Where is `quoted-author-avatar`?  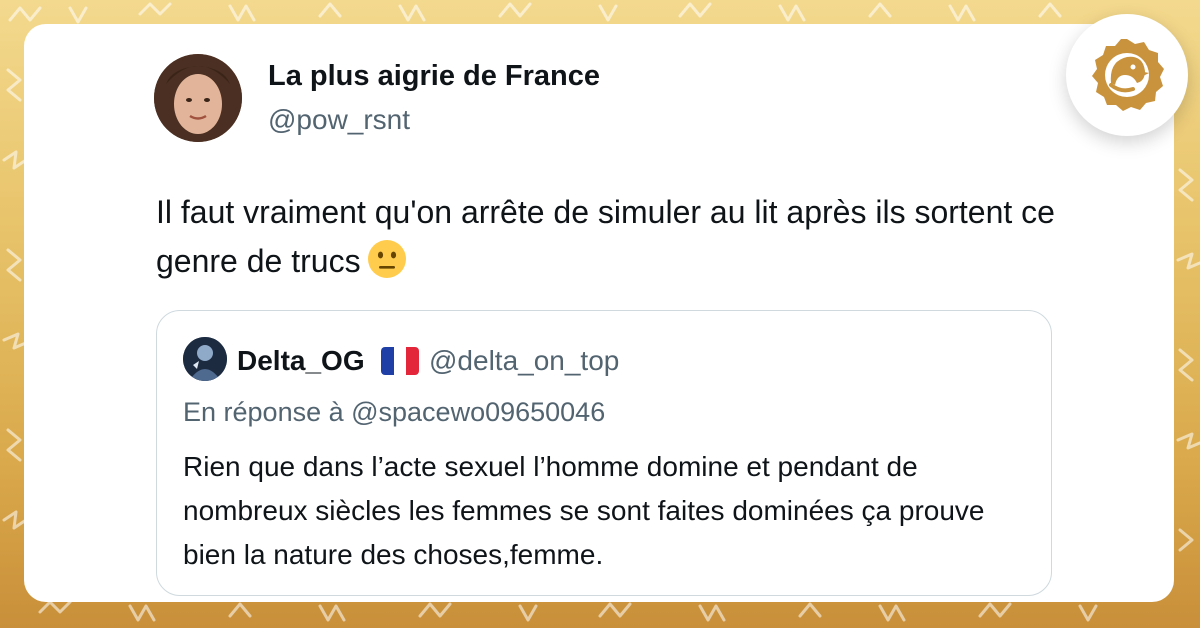
quoted-author-avatar is located at coordinates (205, 359).